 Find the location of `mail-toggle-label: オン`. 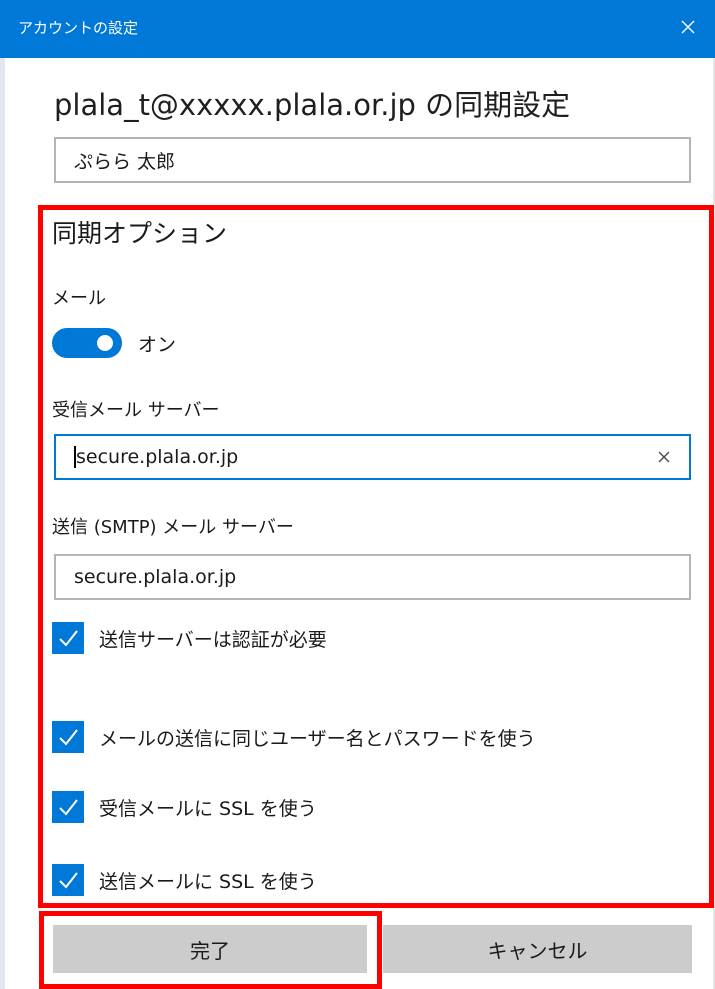

mail-toggle-label: オン is located at coordinates (157, 345).